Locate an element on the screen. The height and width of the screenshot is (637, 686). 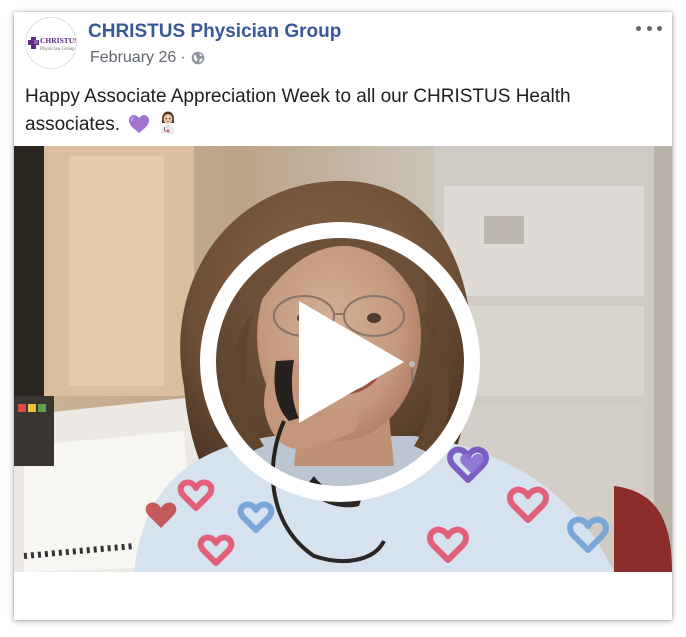
page-name-link: CHRISTUS Physician Group is located at coordinates (214, 32).